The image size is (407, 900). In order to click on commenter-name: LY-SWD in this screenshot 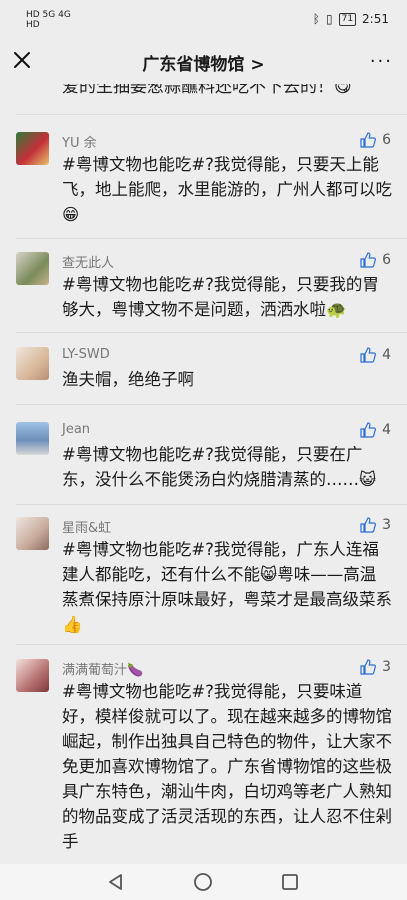, I will do `click(86, 354)`.